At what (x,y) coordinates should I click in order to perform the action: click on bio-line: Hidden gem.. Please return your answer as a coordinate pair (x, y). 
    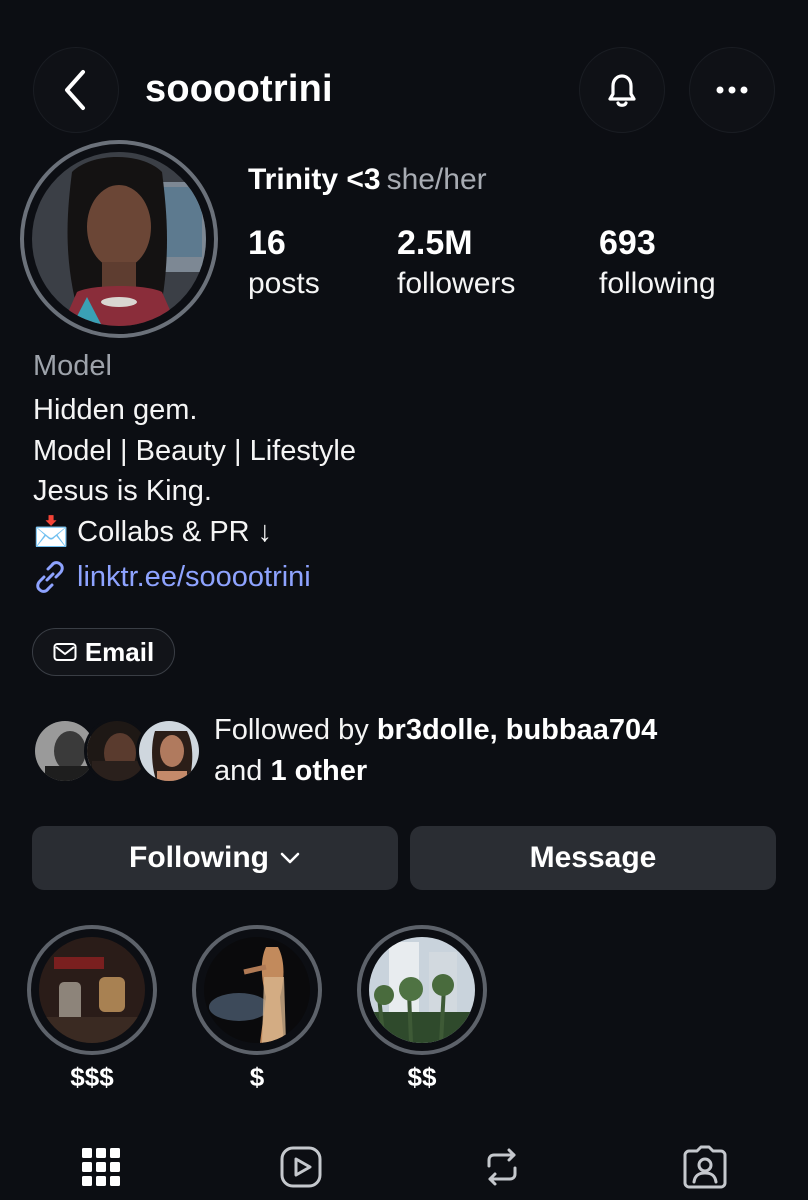
    Looking at the image, I should click on (115, 410).